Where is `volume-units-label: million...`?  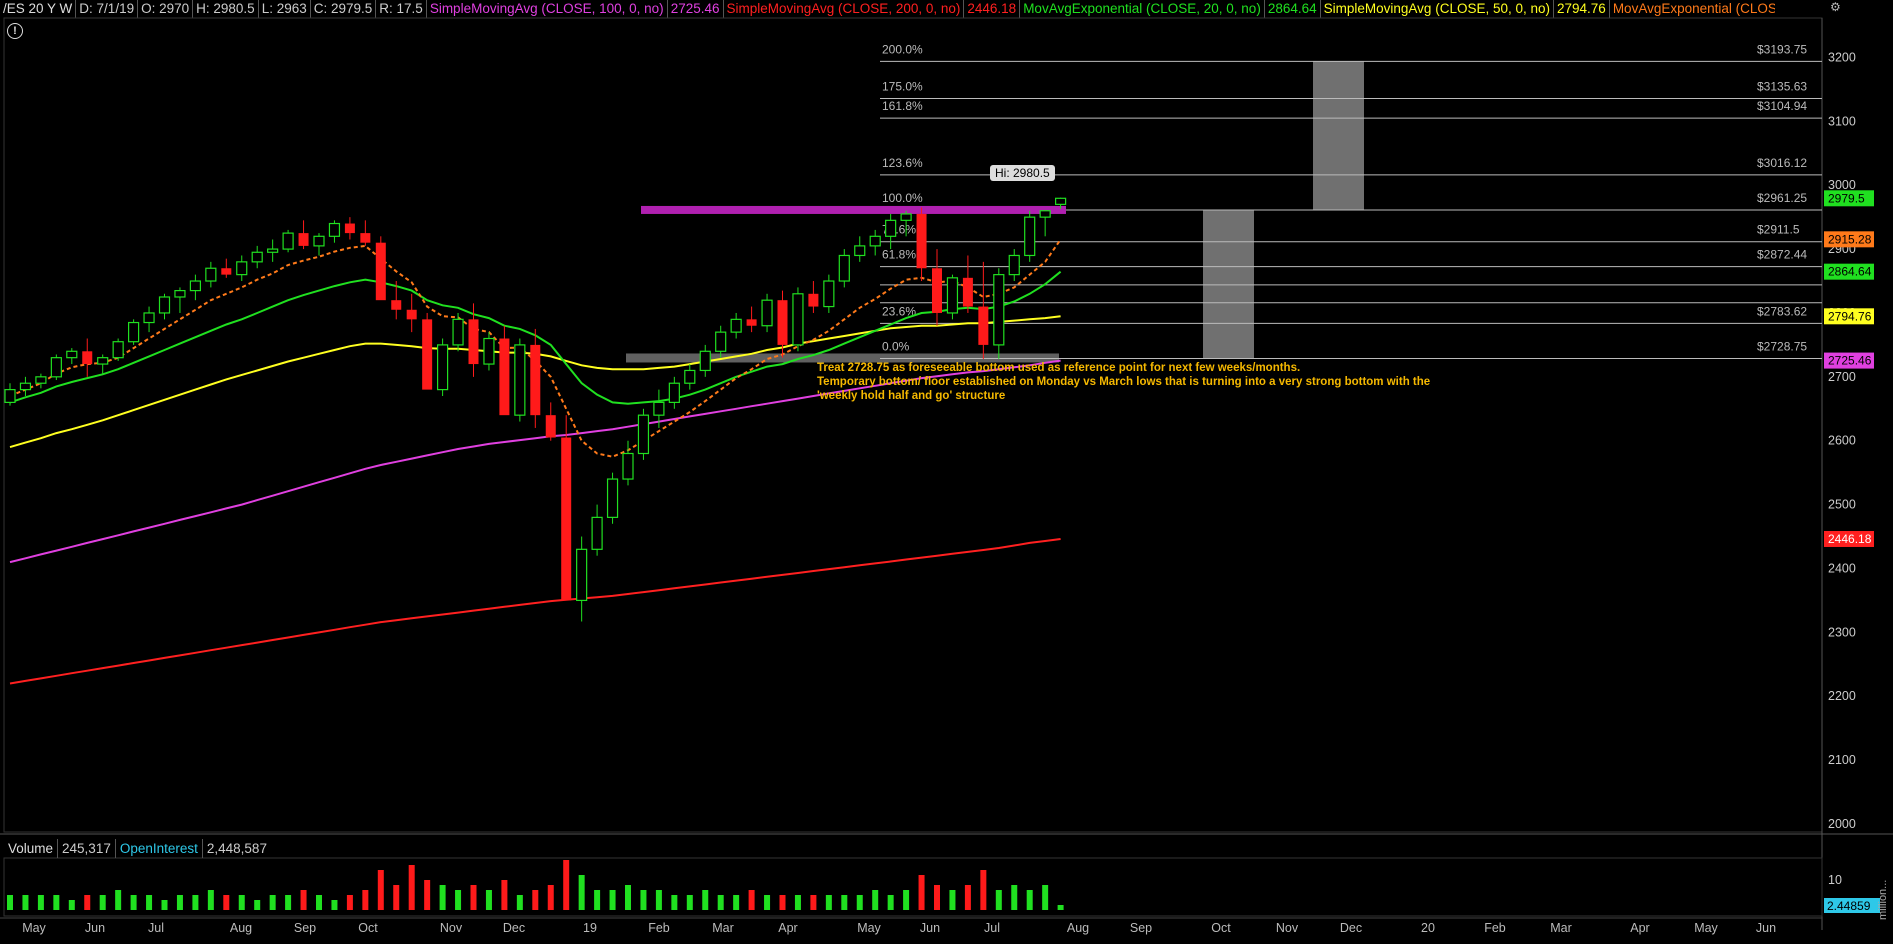
volume-units-label: million... is located at coordinates (1883, 900).